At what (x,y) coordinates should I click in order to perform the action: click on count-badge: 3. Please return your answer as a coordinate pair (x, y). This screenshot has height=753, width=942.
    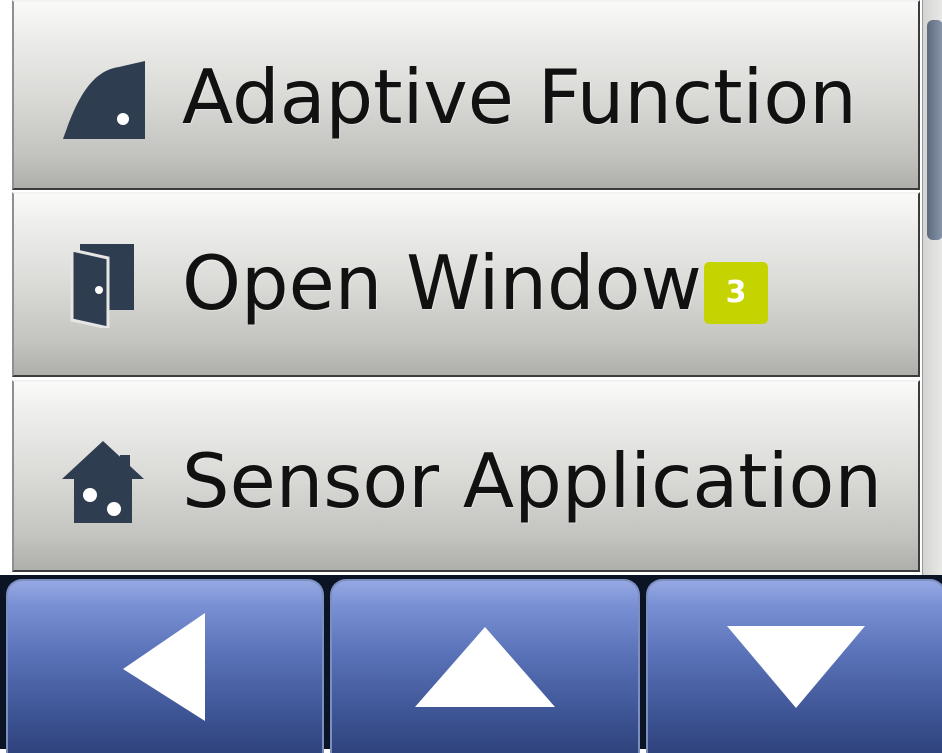
    Looking at the image, I should click on (736, 293).